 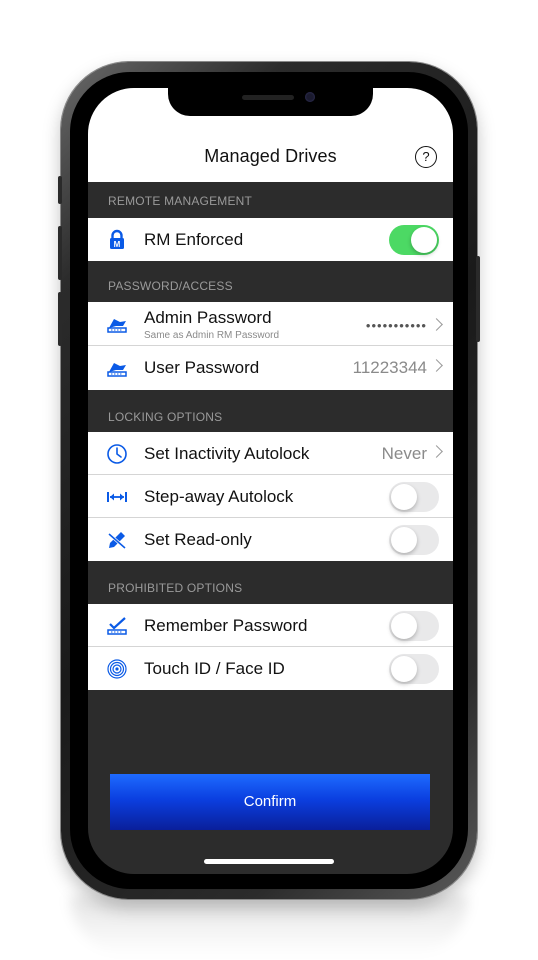 What do you see at coordinates (270, 156) in the screenshot?
I see `page-title: Managed Drives` at bounding box center [270, 156].